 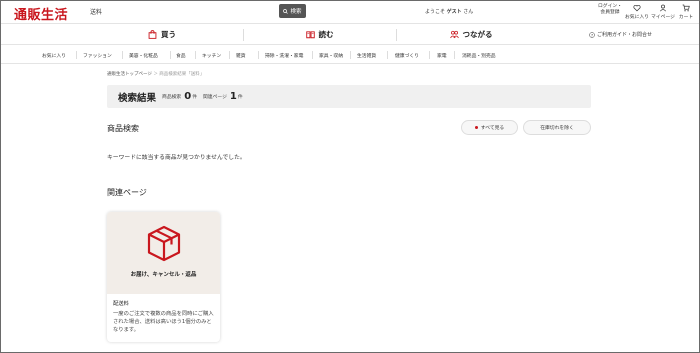 I want to click on favorites-label: お気に入り, so click(x=637, y=17).